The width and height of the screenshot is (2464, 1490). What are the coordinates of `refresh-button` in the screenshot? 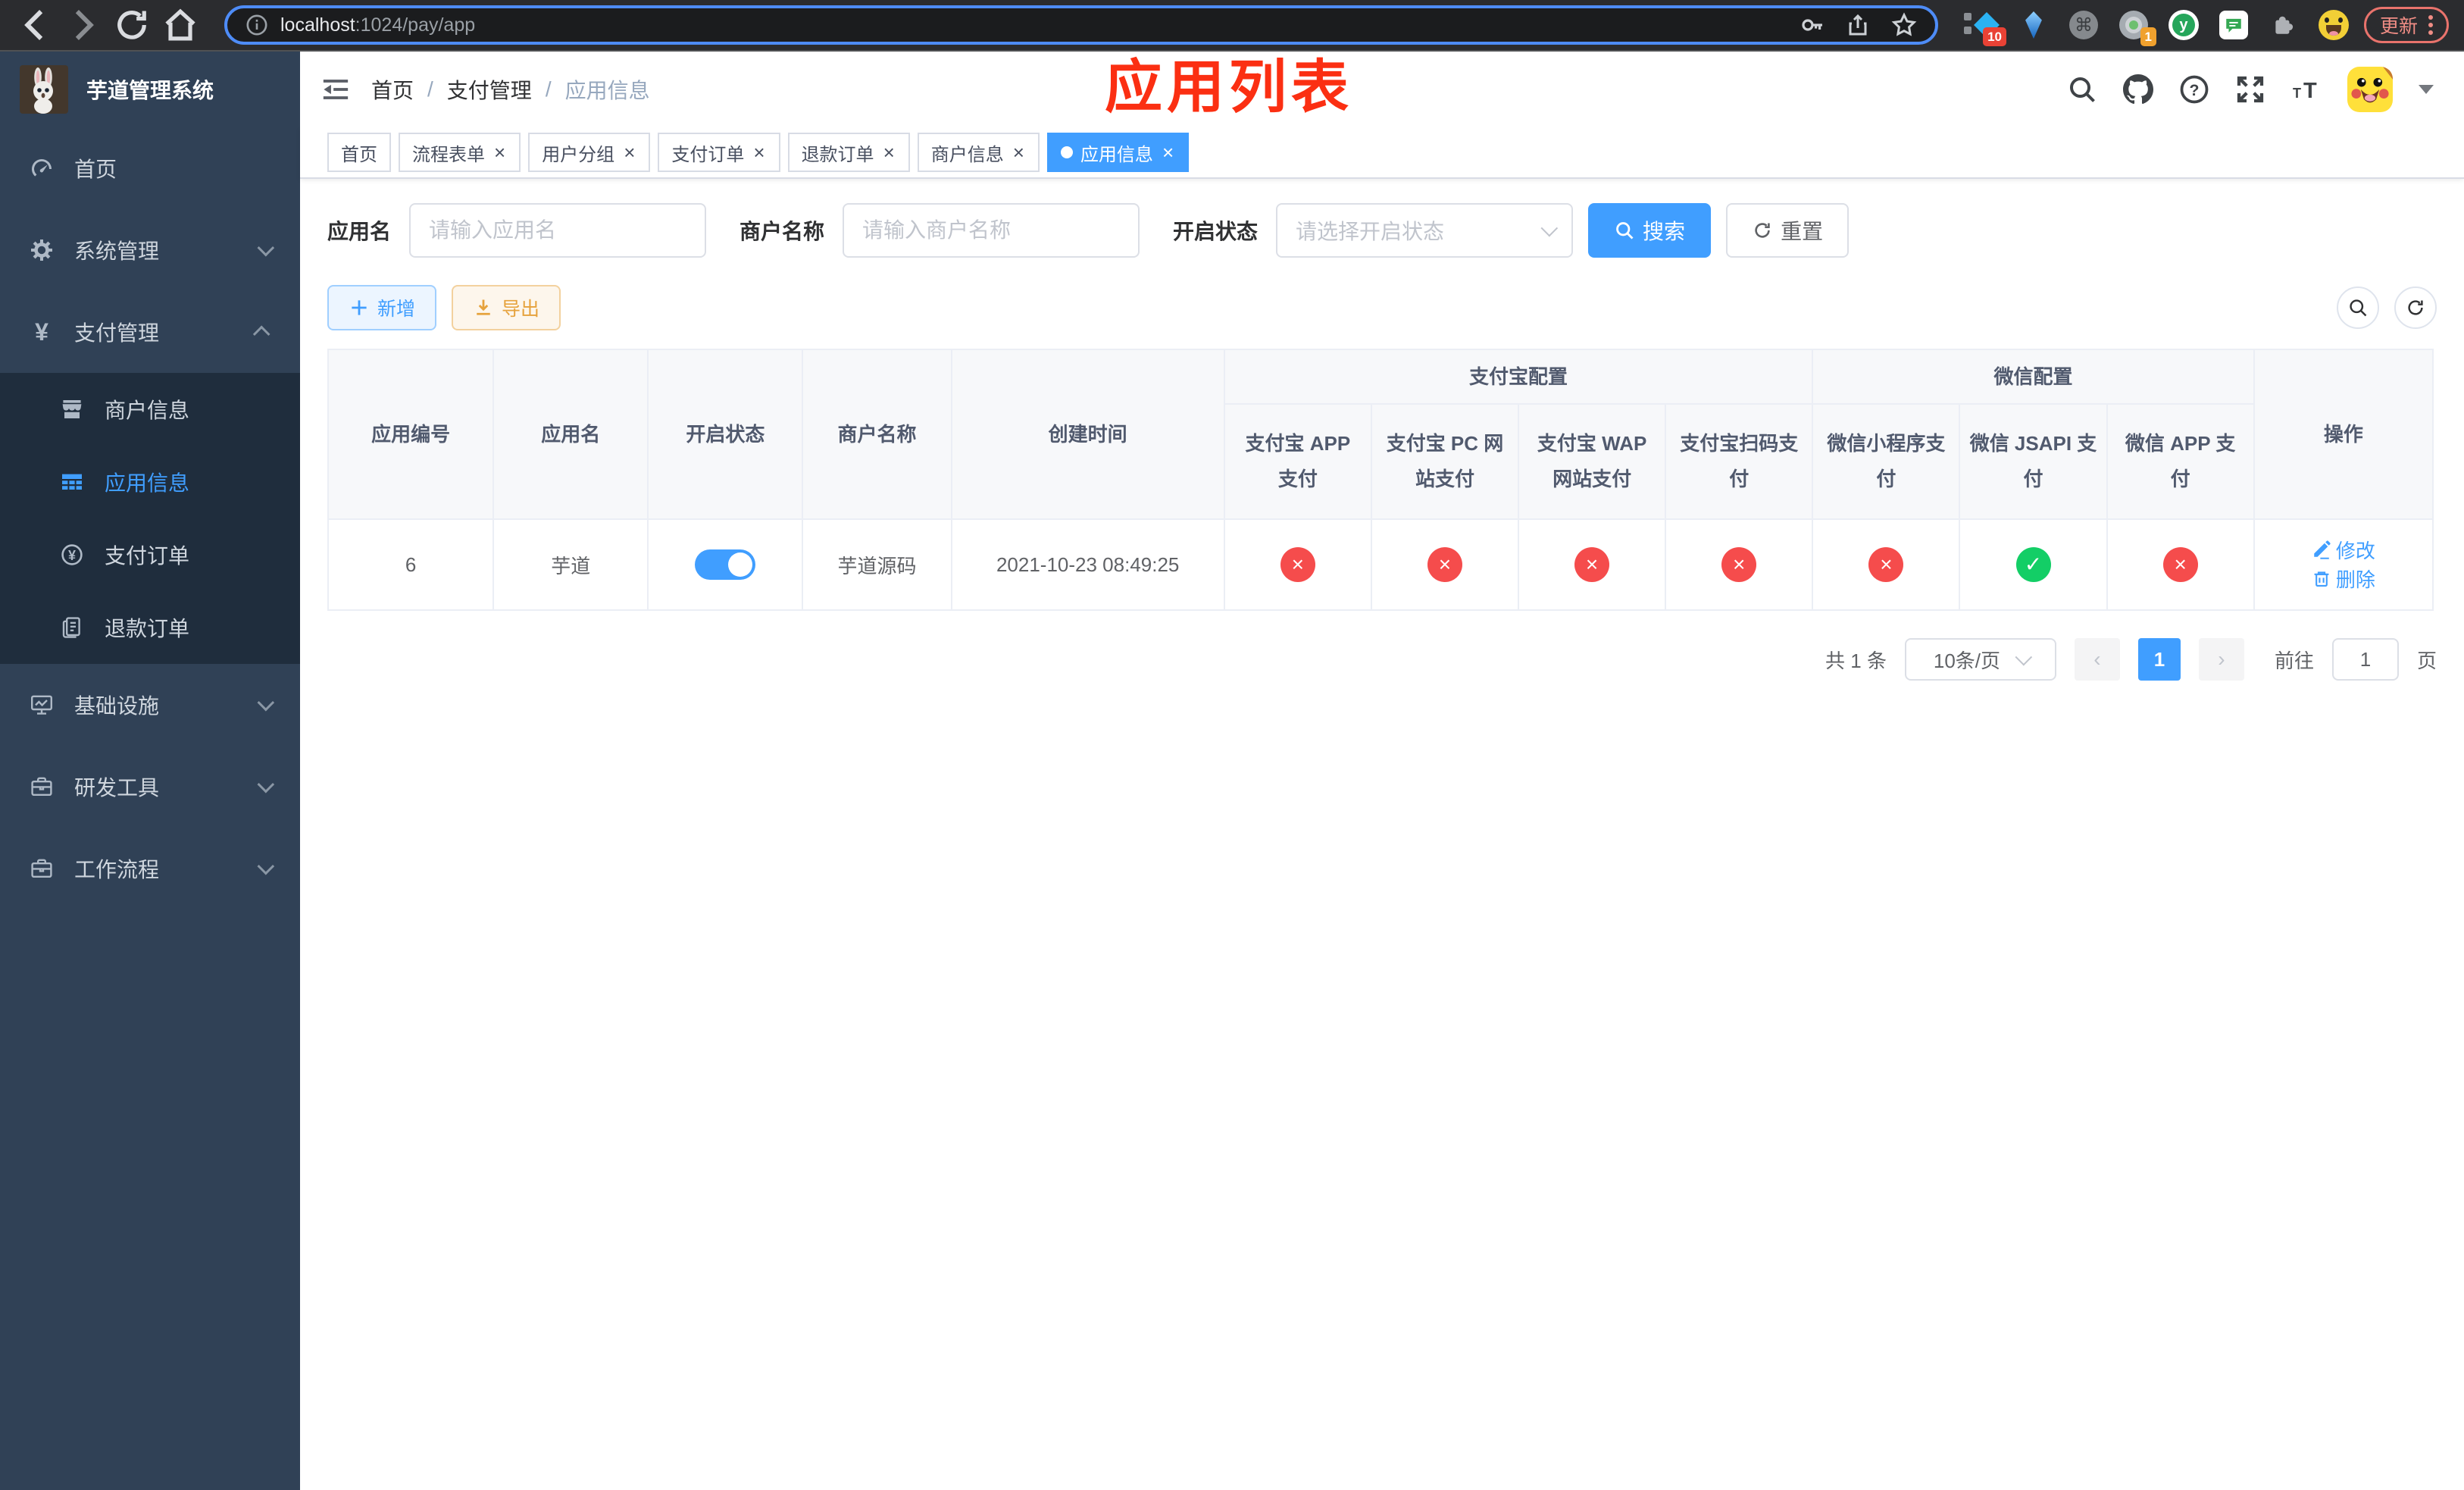 It's located at (2415, 307).